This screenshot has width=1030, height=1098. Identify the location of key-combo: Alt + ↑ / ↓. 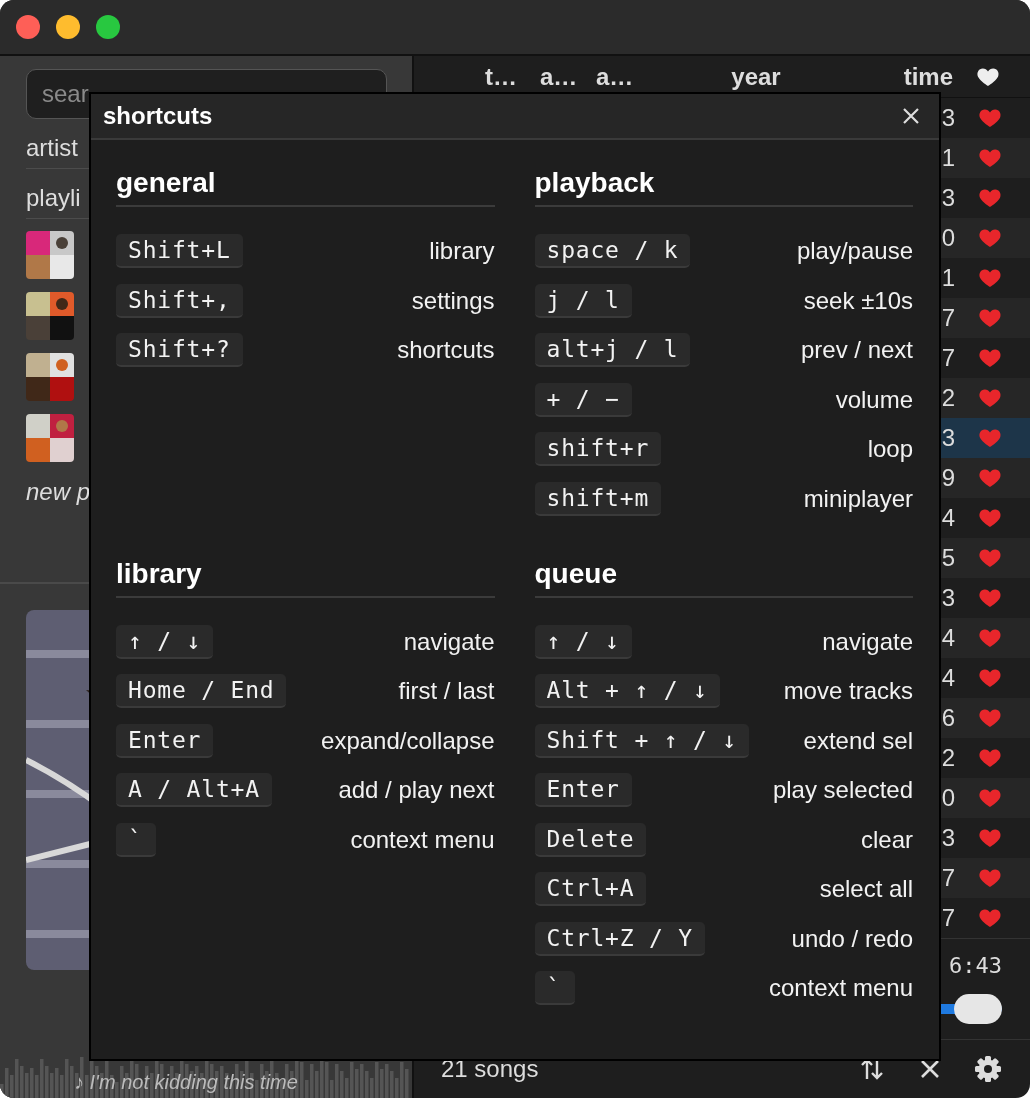
(627, 691).